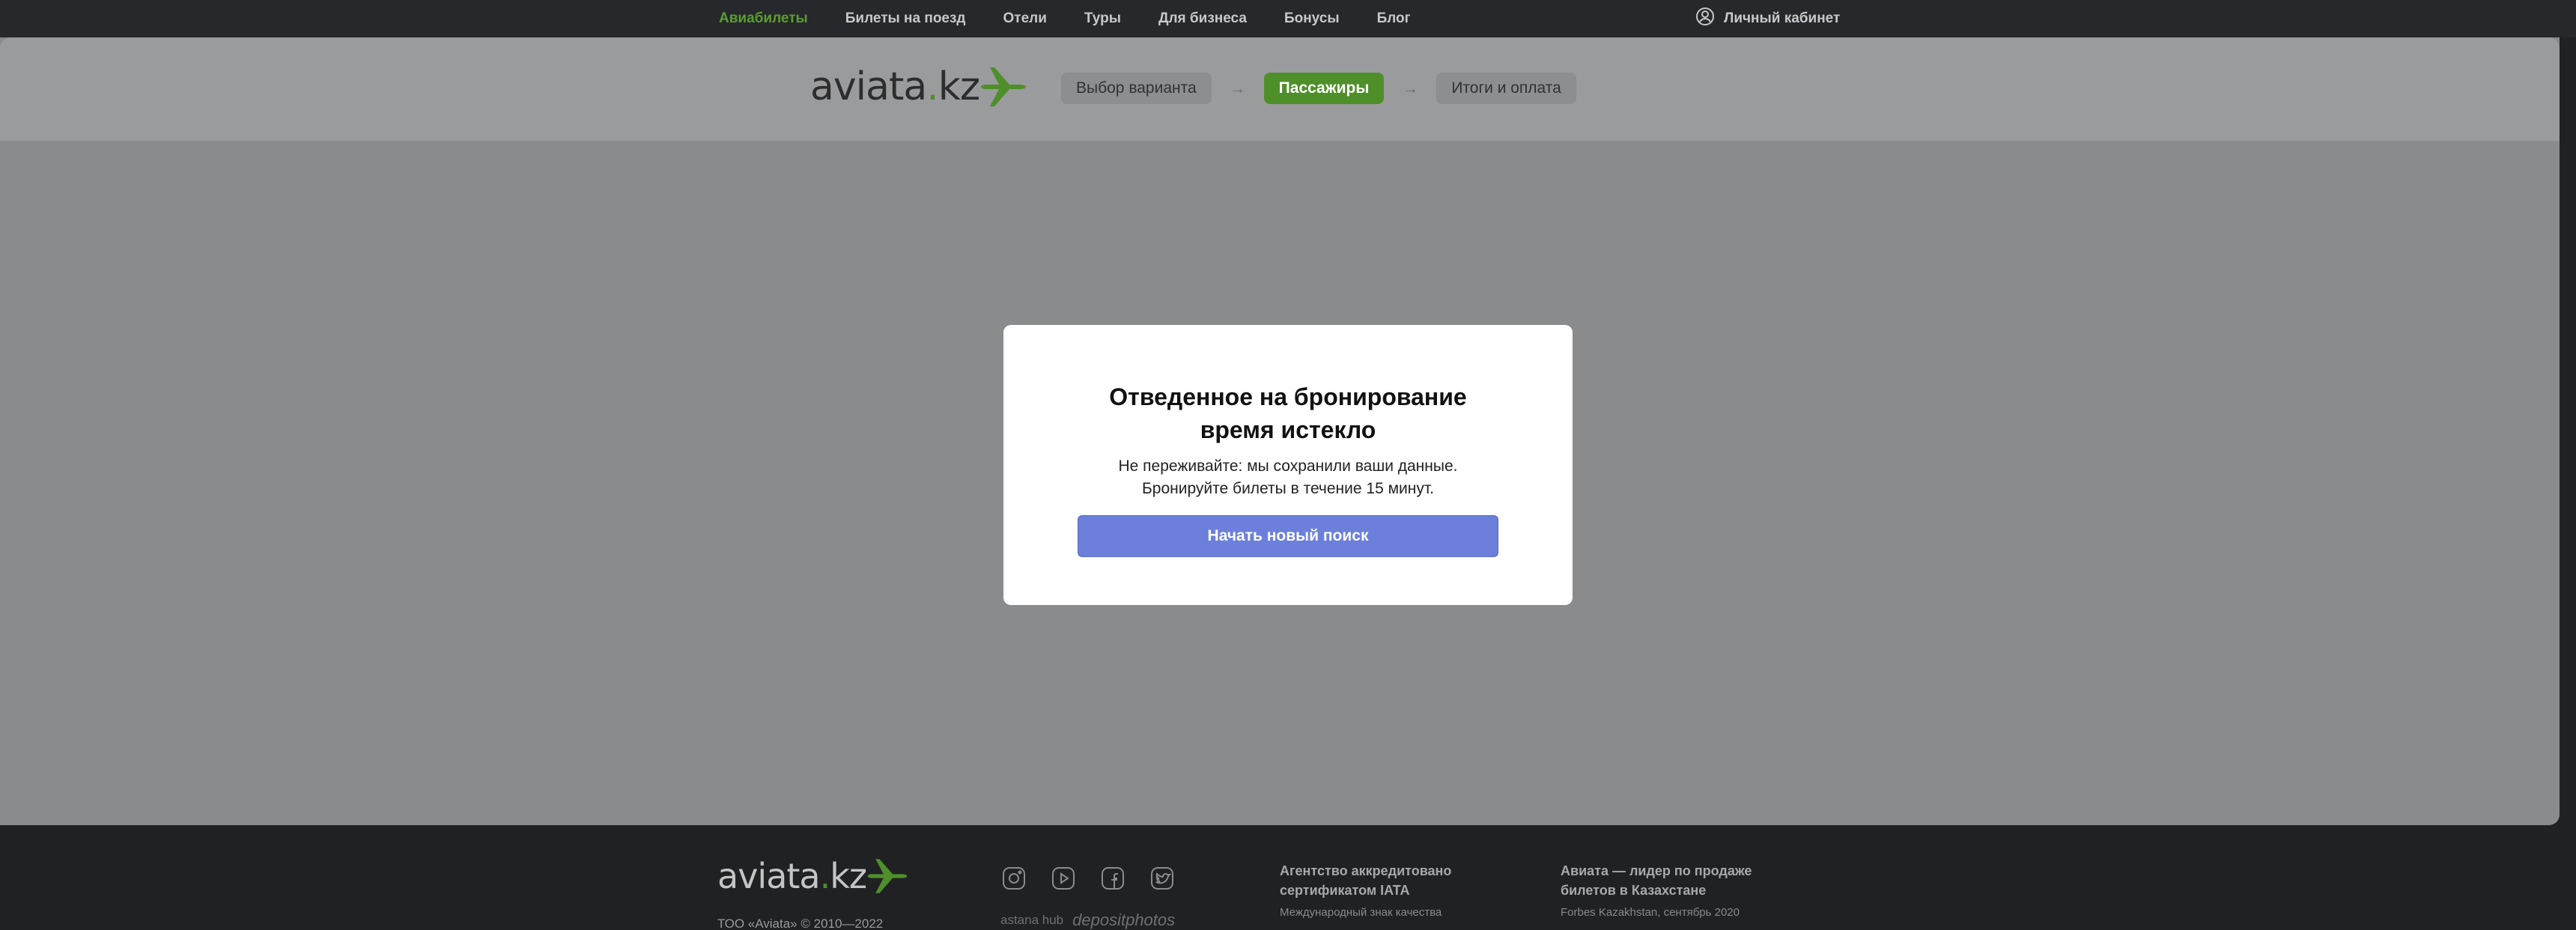  I want to click on nav-item-business: Для бизнеса, so click(1202, 18).